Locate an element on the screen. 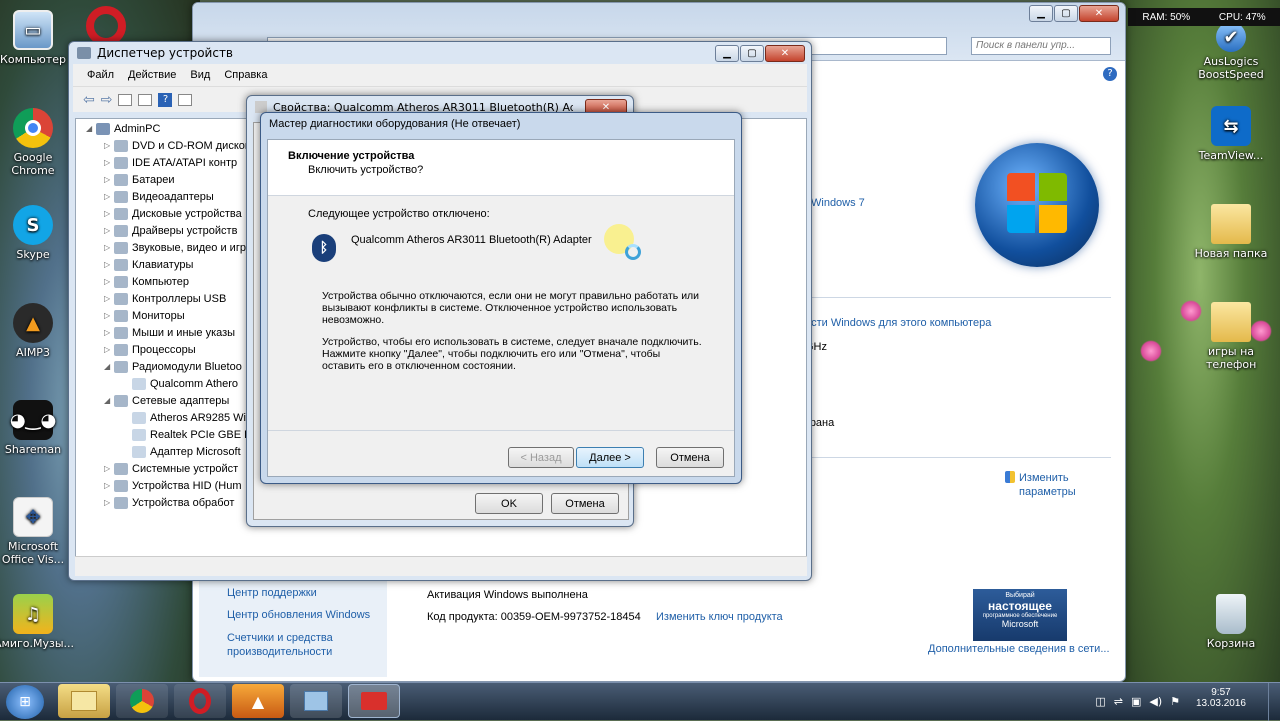  desktop-icon-shareman: ◕‿◕ Shareman is located at coordinates (36, 428).